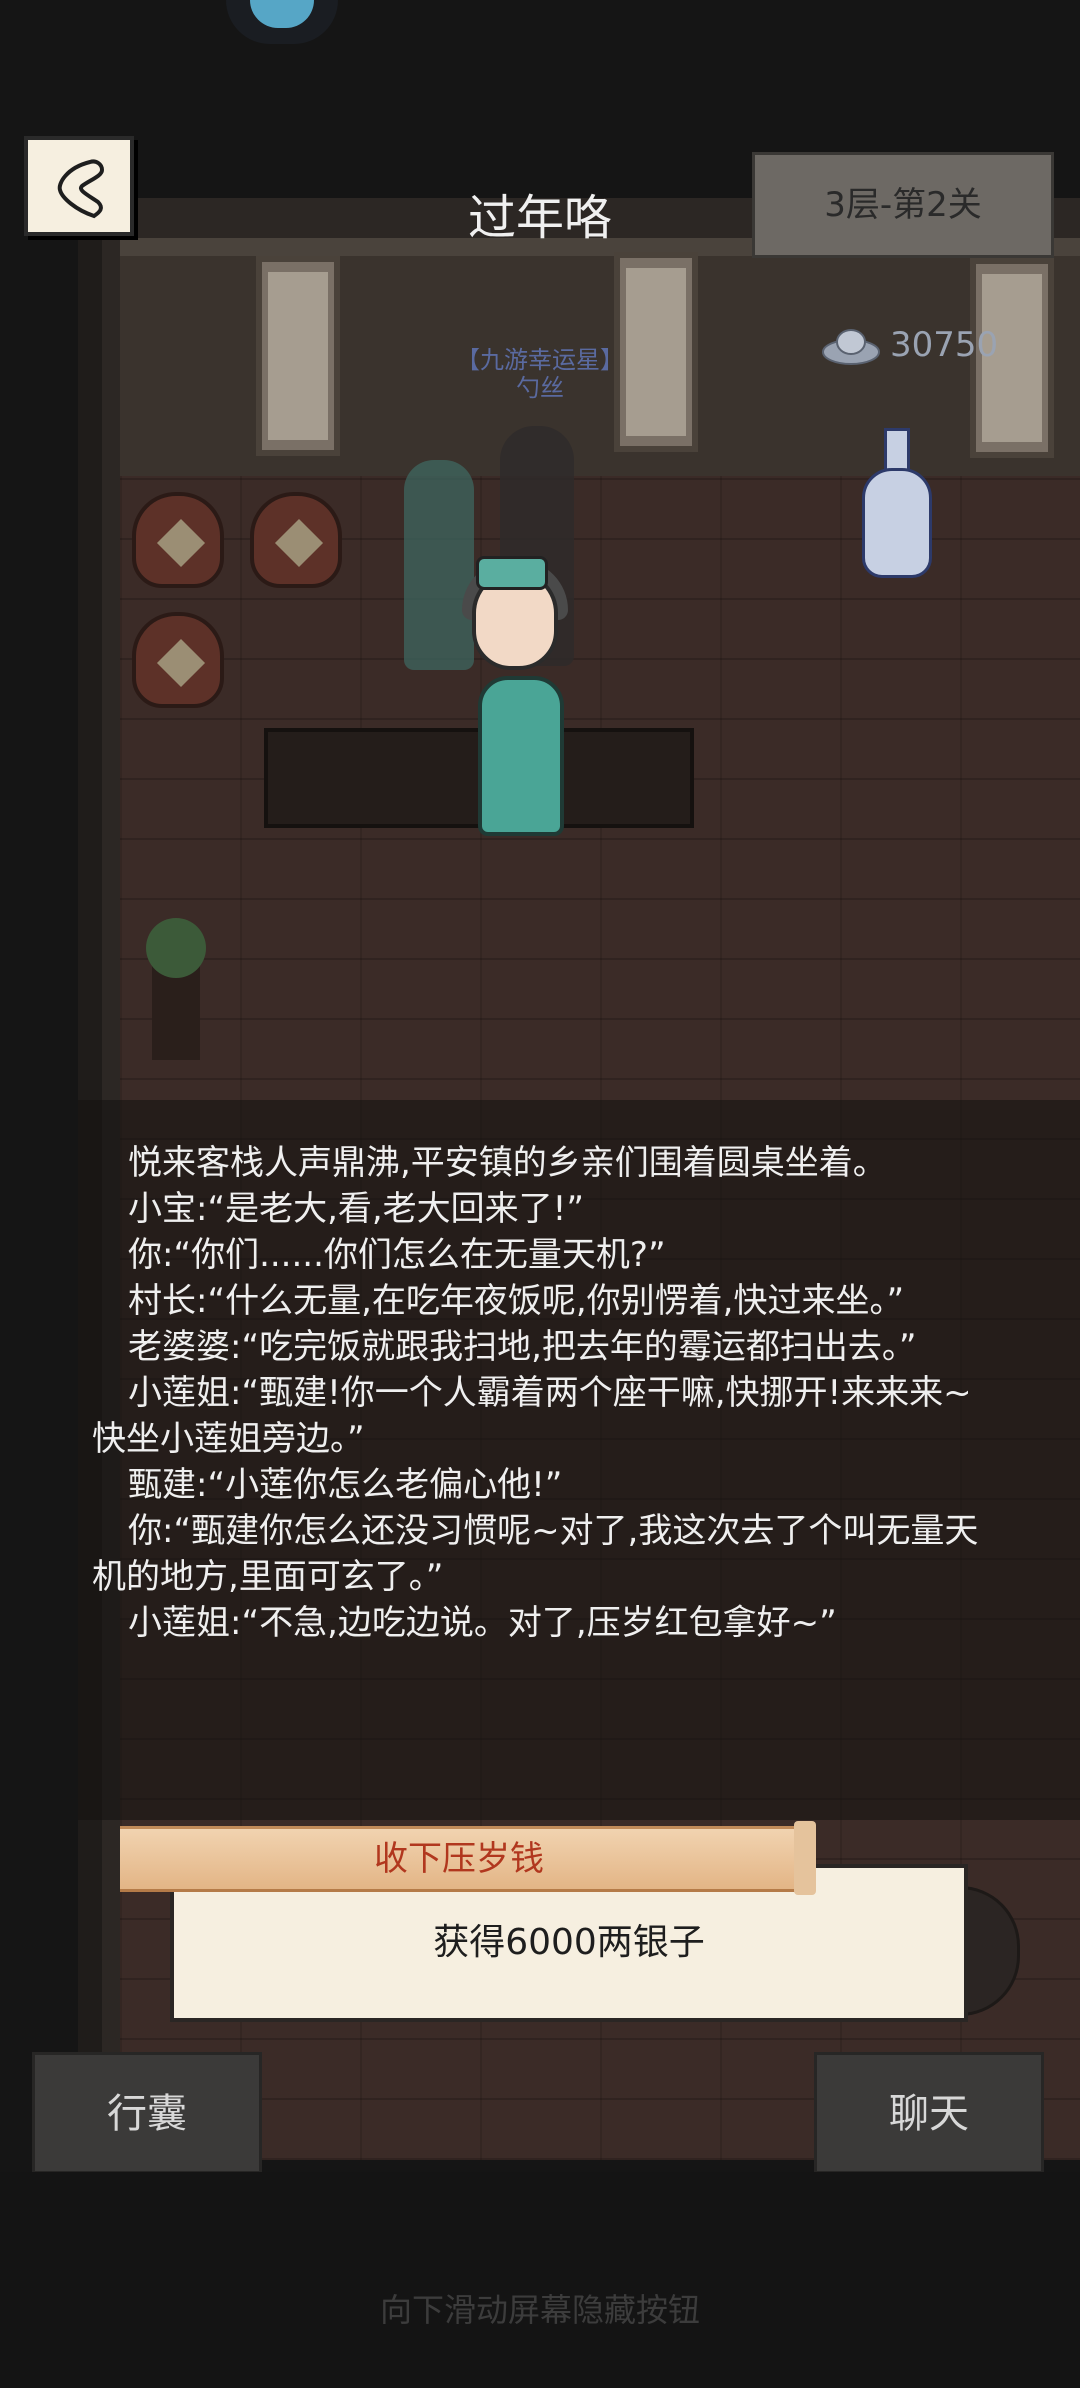 This screenshot has height=2388, width=1080. Describe the element at coordinates (345, 1485) in the screenshot. I see `dialog-line: 甄建:“小莲你怎么老偏心他!”` at that location.